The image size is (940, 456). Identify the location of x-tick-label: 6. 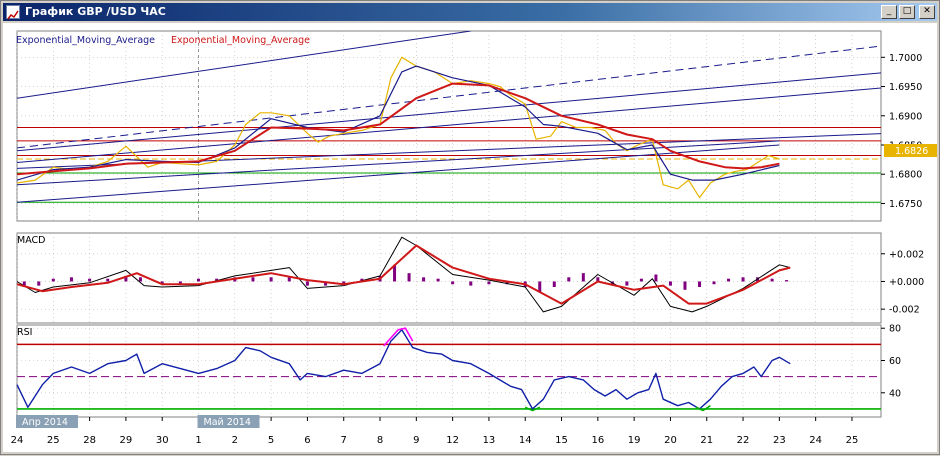
(307, 440).